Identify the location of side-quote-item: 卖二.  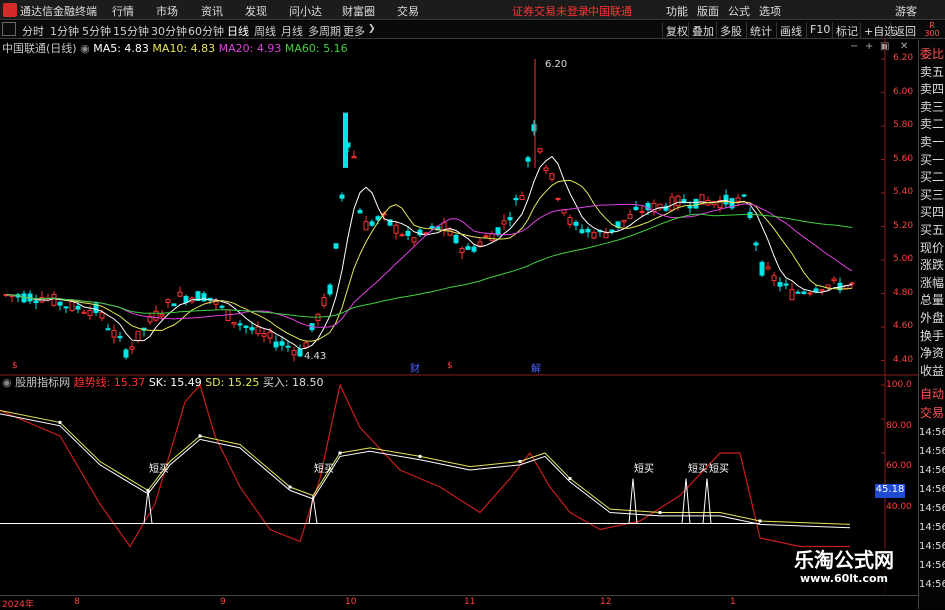
(932, 125).